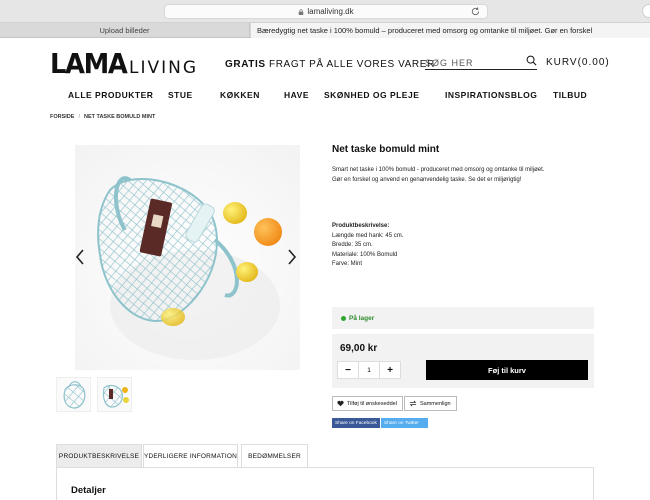 This screenshot has height=500, width=650. I want to click on tab-panel-title: Detaljer, so click(88, 490).